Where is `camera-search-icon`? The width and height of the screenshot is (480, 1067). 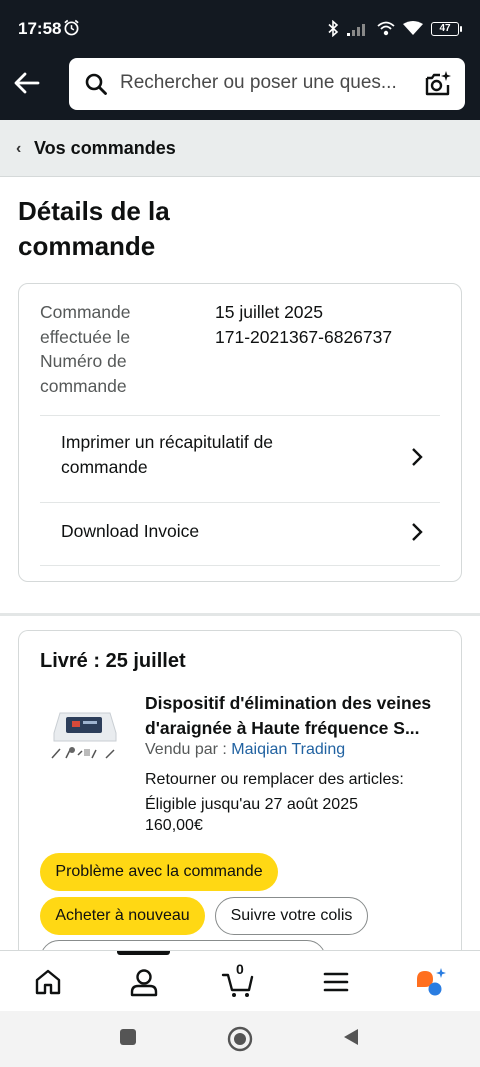
camera-search-icon is located at coordinates (438, 84).